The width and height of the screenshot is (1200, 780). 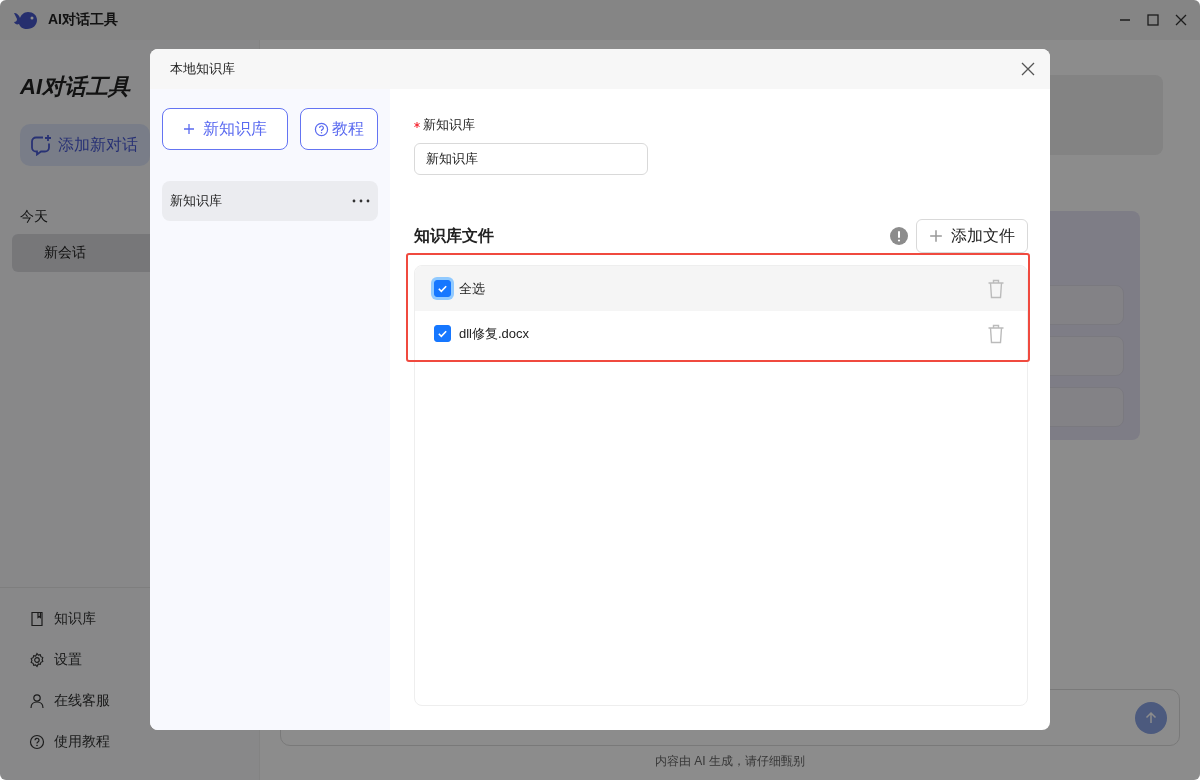 What do you see at coordinates (730, 761) in the screenshot?
I see `disclaimer-text: 内容由 AI 生成，请仔细甄别` at bounding box center [730, 761].